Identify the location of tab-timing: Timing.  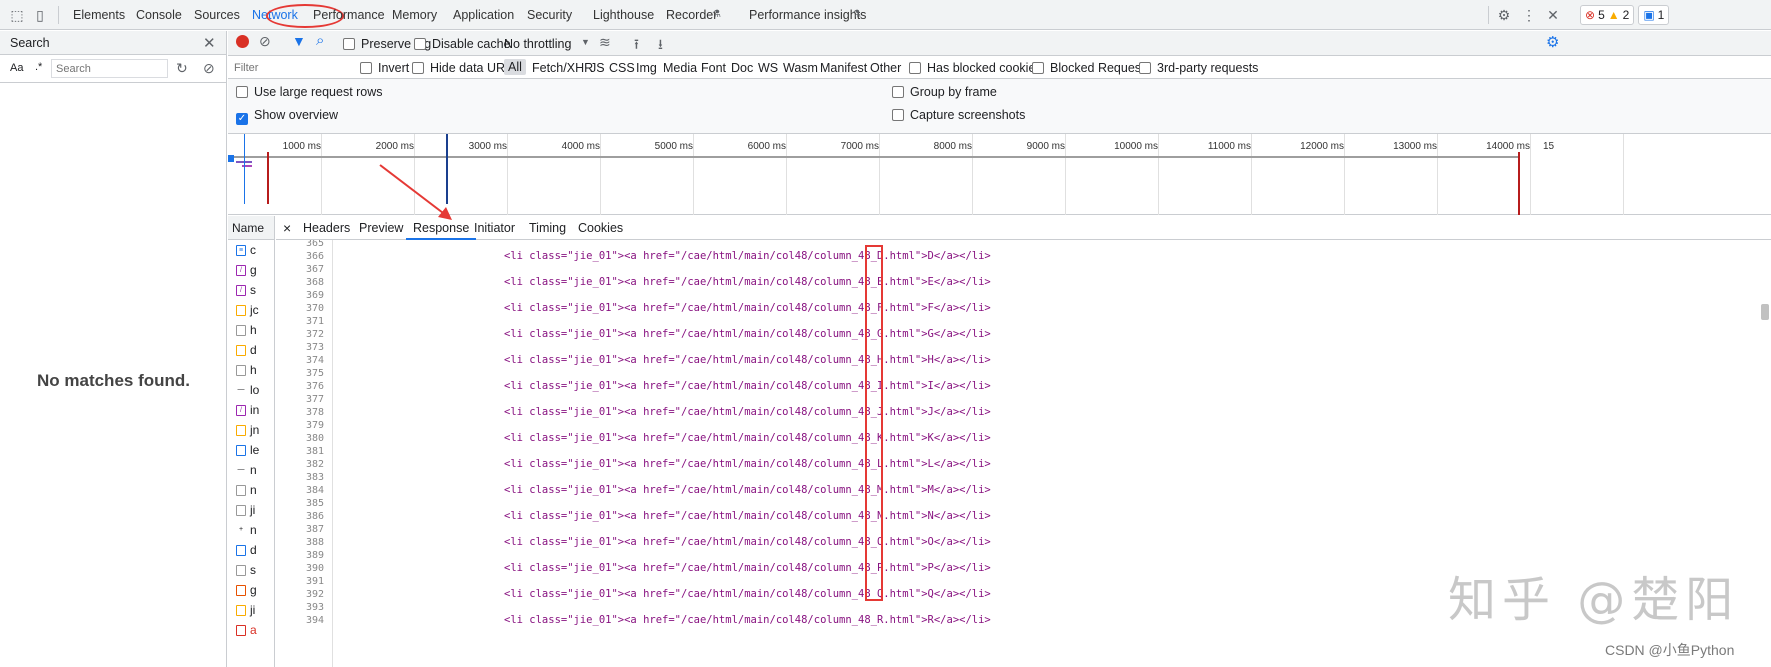
(547, 228).